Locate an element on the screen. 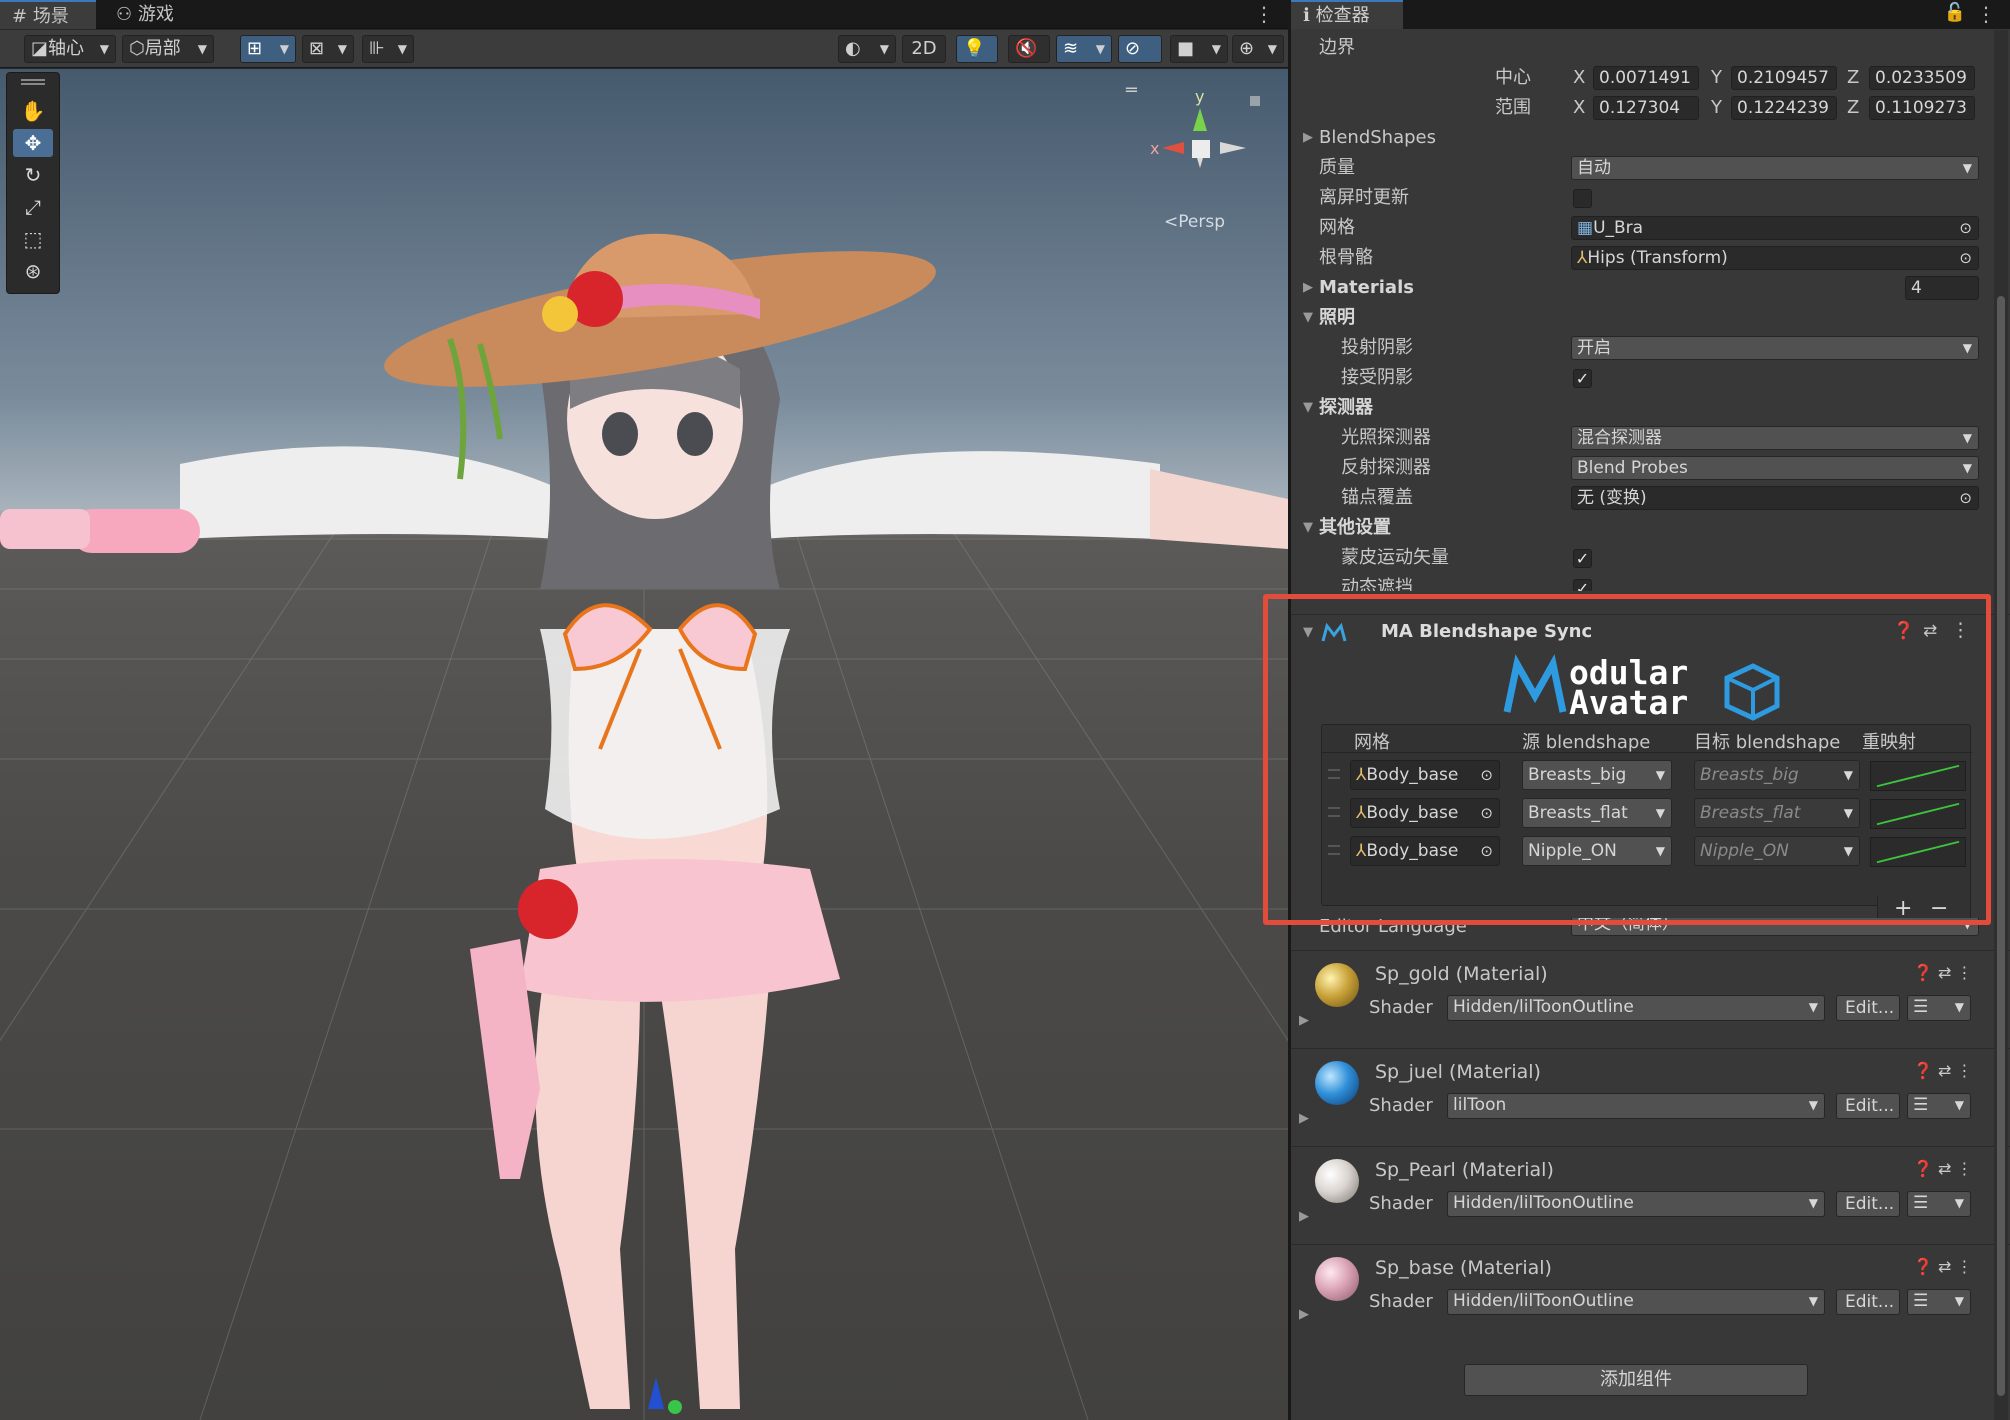  camera-dropdown: ■ ▼ is located at coordinates (1199, 49).